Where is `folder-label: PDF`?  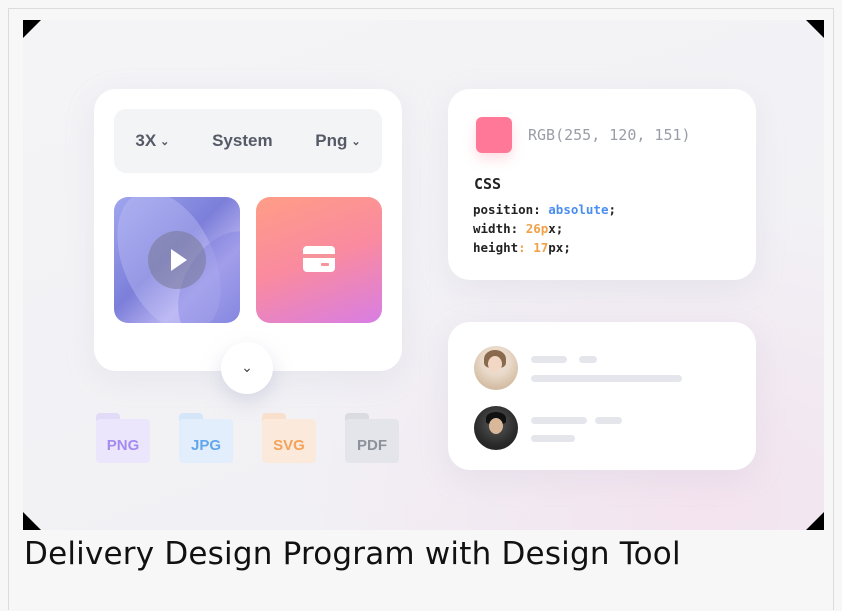
folder-label: PDF is located at coordinates (372, 445).